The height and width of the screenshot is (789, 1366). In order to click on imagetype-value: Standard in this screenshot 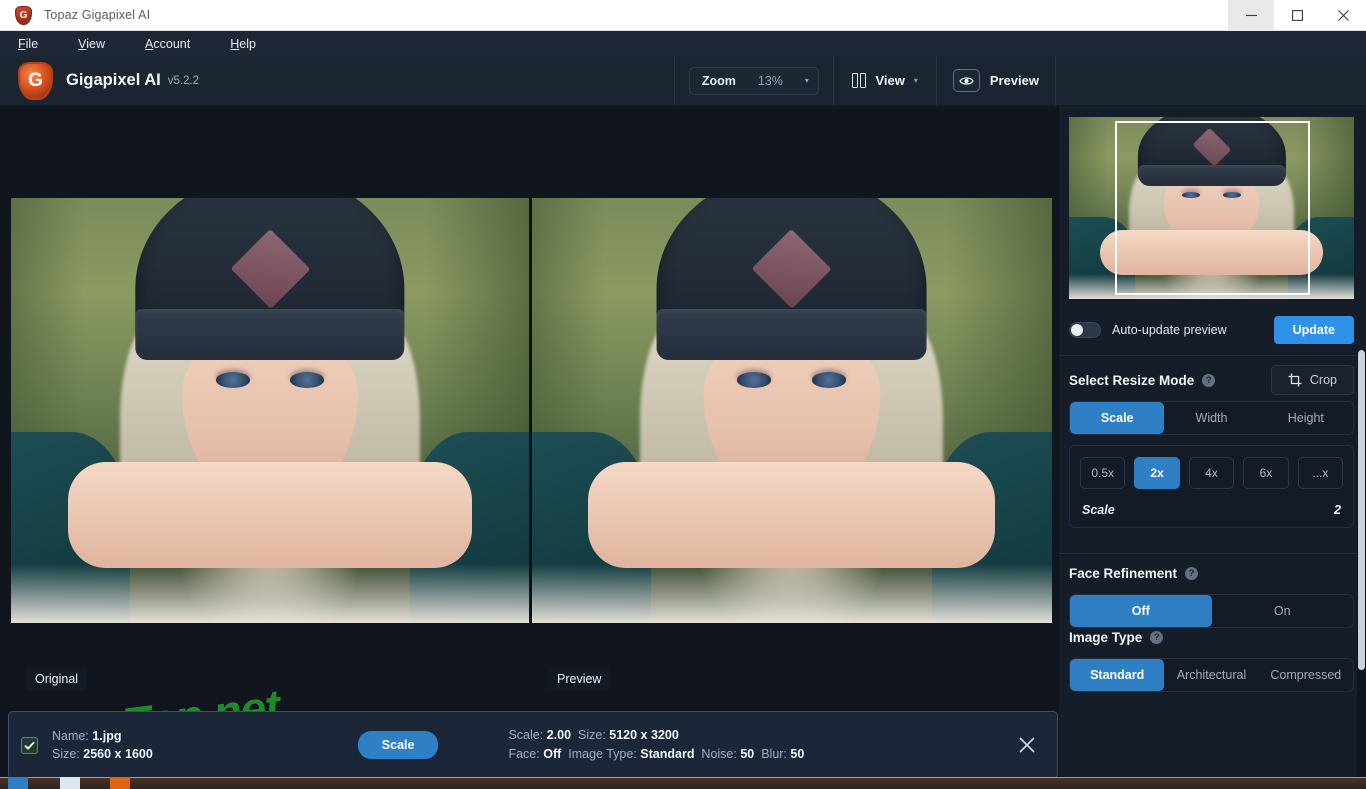, I will do `click(667, 754)`.